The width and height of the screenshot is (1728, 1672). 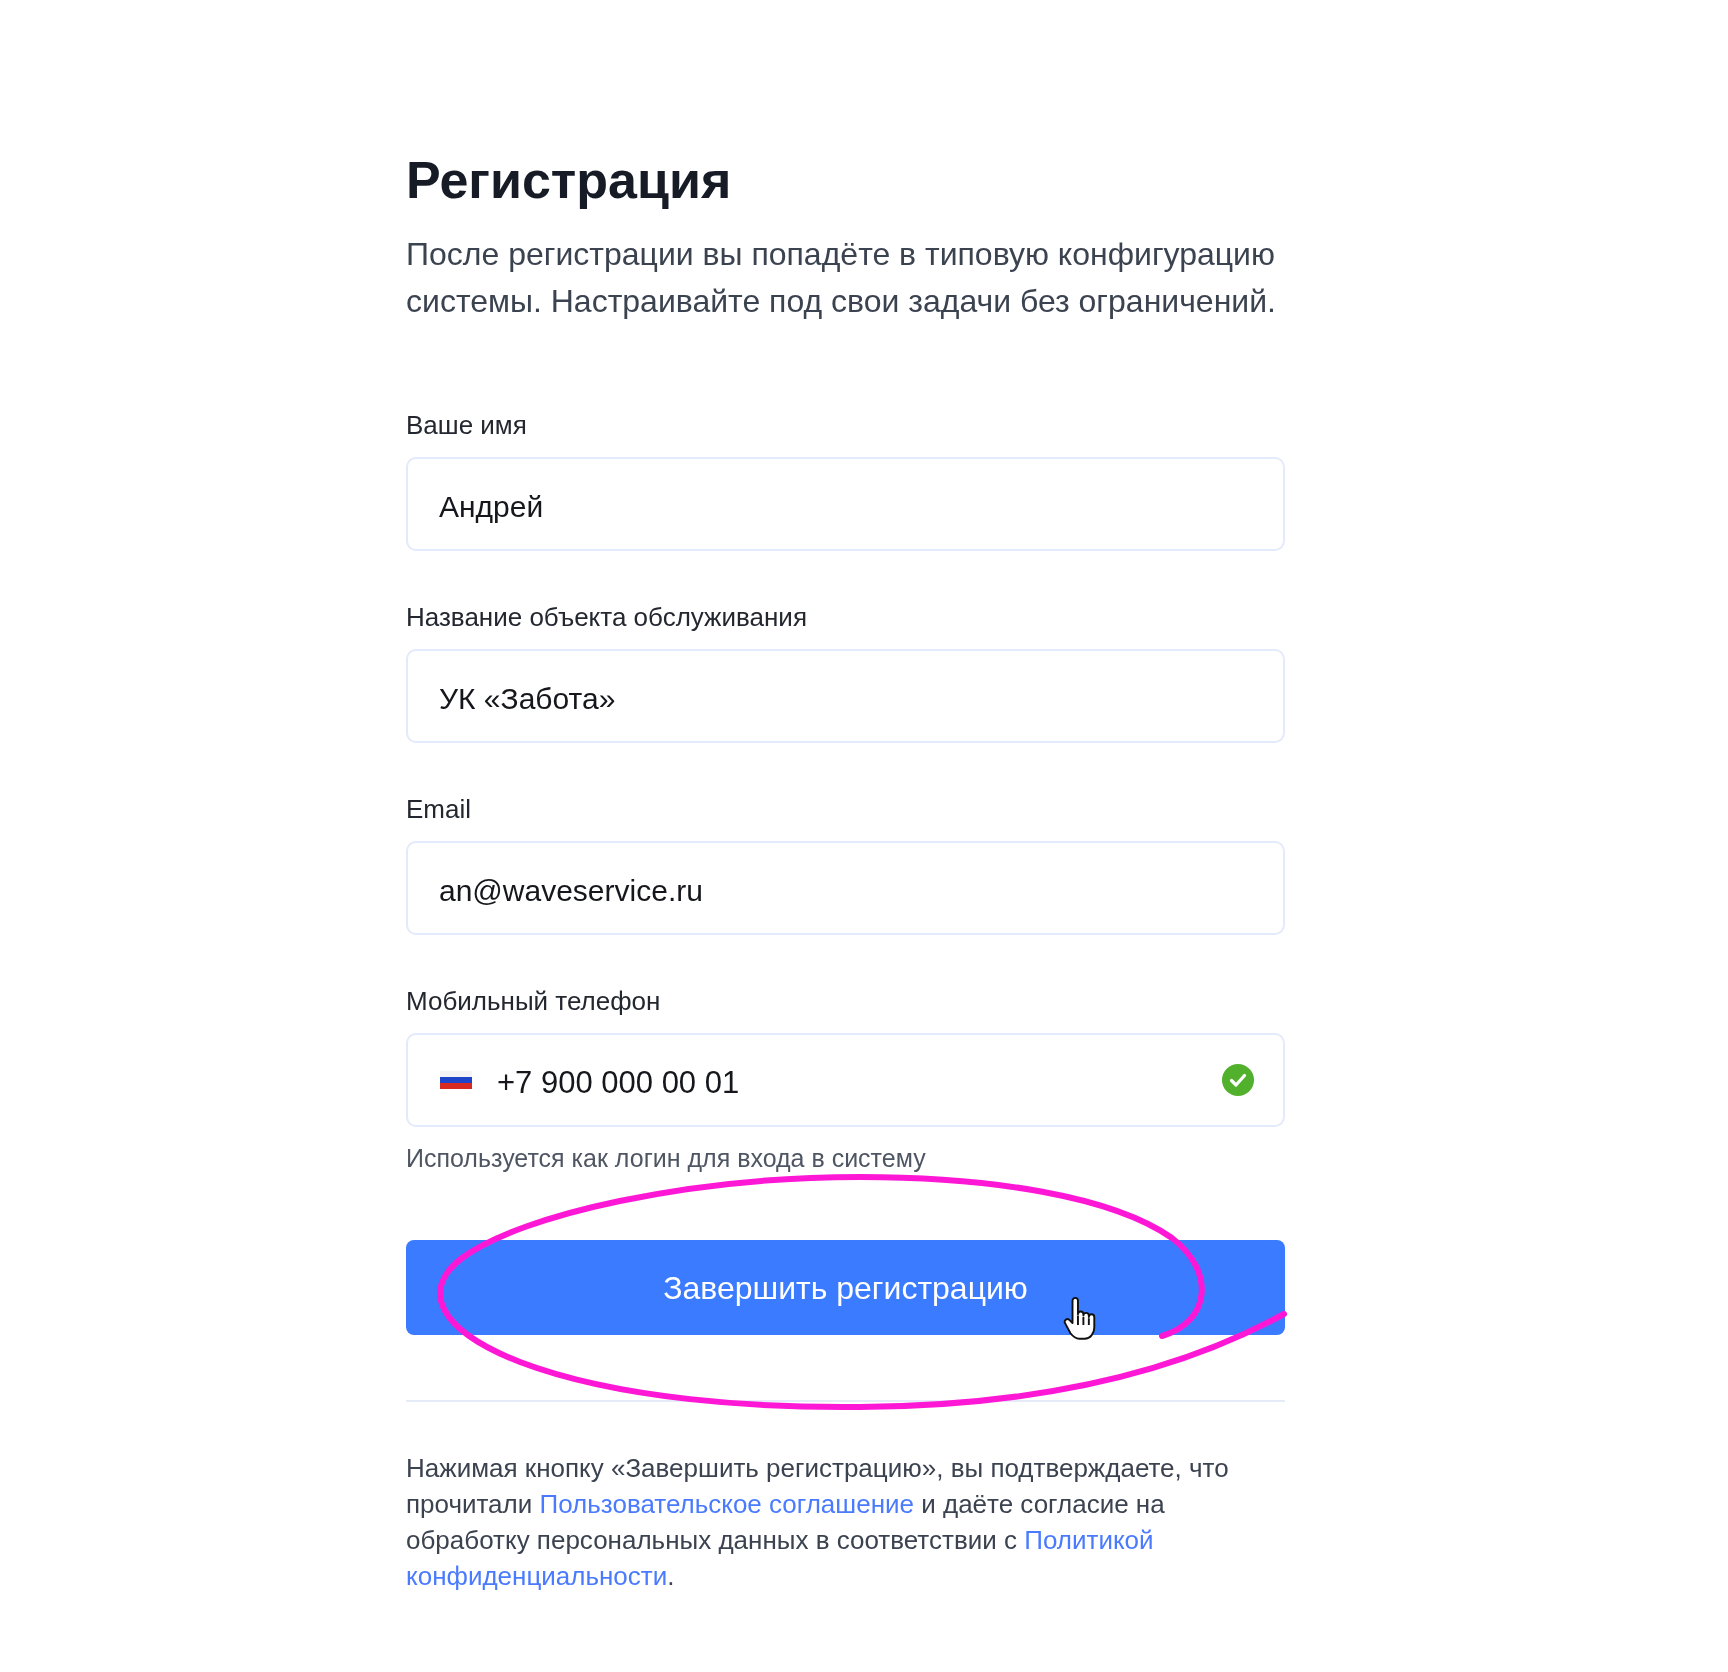 What do you see at coordinates (845, 696) in the screenshot?
I see `input-field: УК «Забота»` at bounding box center [845, 696].